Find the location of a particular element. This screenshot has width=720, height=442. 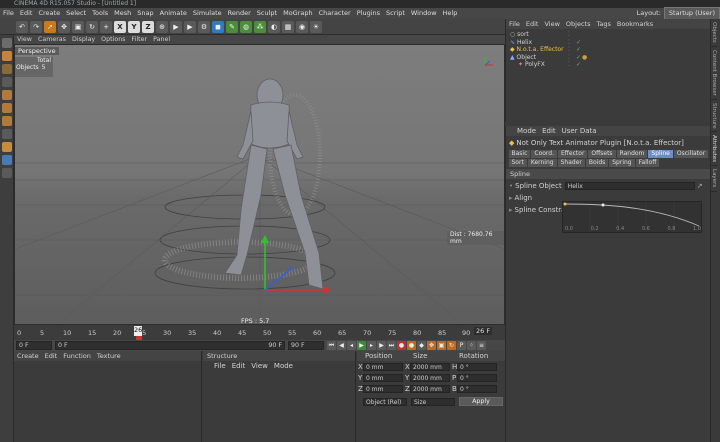

object-menu-item: Bookmarks is located at coordinates (635, 24).